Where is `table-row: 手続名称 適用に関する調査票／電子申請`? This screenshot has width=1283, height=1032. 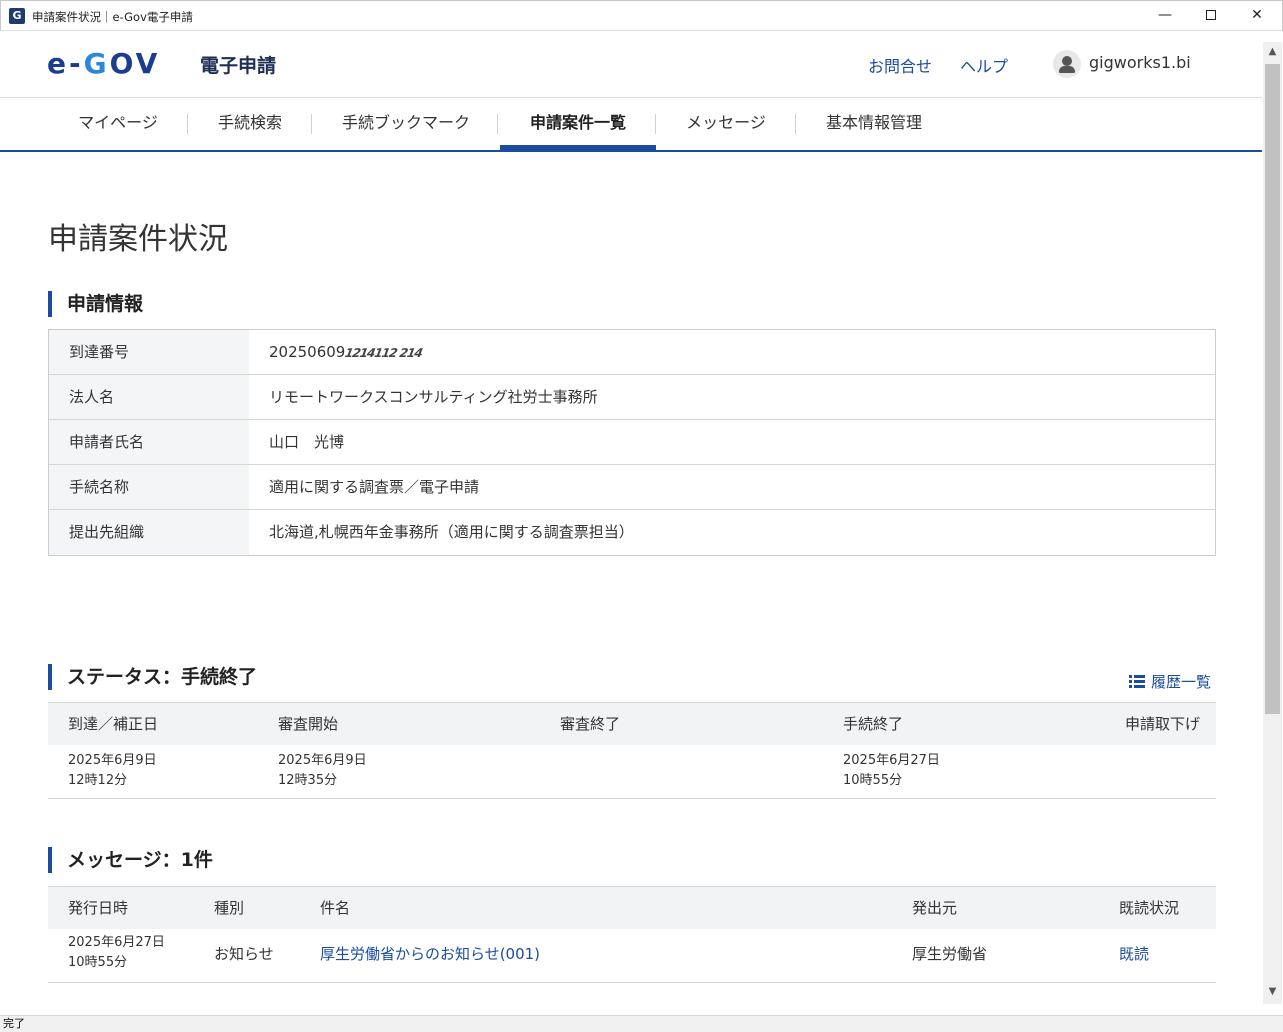 table-row: 手続名称 適用に関する調査票／電子申請 is located at coordinates (632, 487).